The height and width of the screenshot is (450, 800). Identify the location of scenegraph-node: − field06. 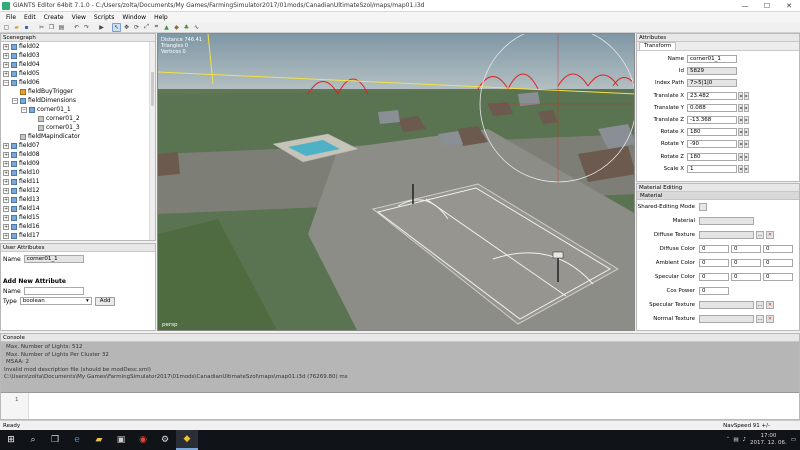
(78, 82).